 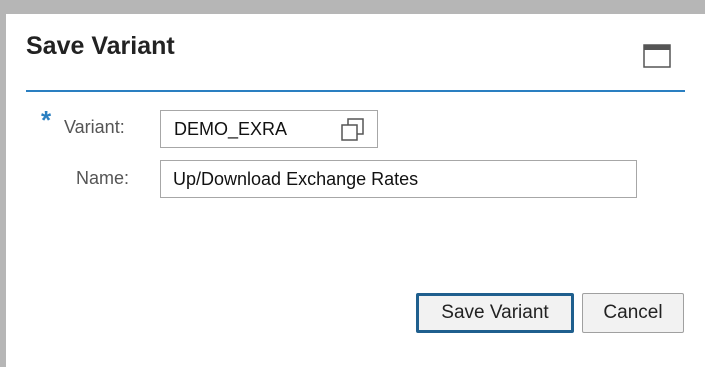 What do you see at coordinates (353, 130) in the screenshot?
I see `value-help-icon` at bounding box center [353, 130].